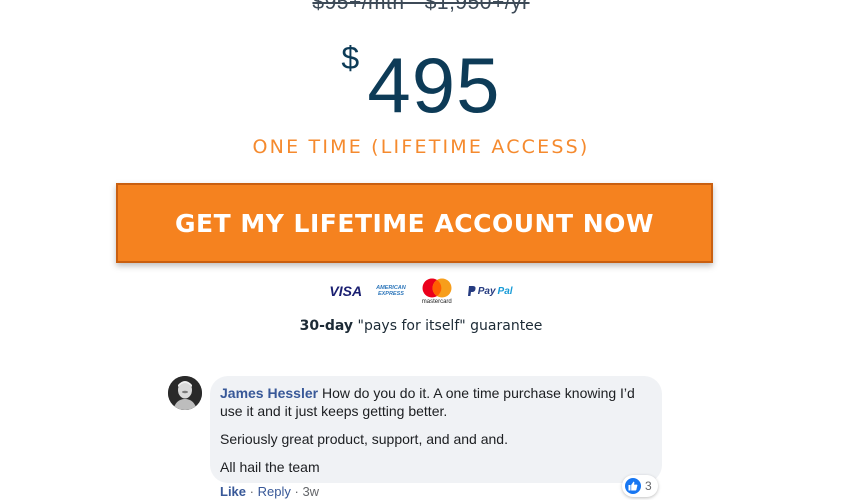 The width and height of the screenshot is (842, 500). I want to click on amex-logo: AMERICAN EXPRESS, so click(391, 291).